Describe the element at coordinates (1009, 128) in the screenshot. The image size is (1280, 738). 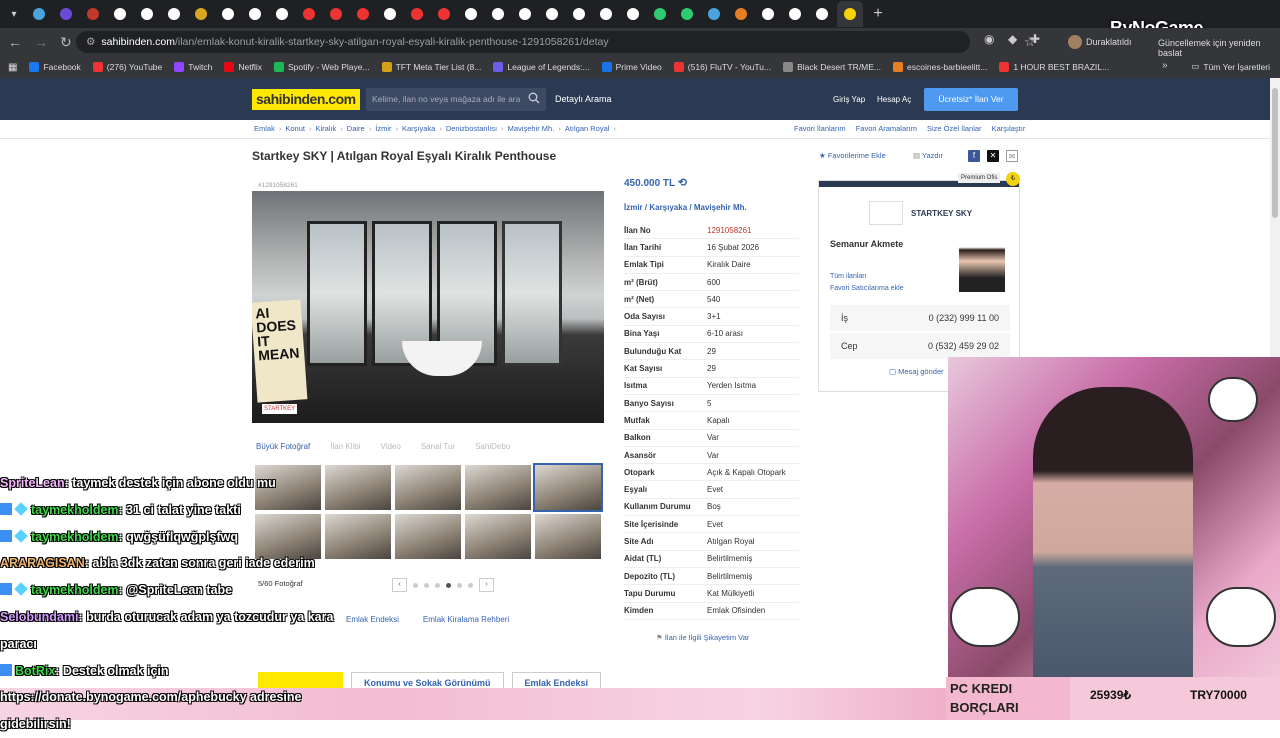
I see `user-link: Karşılaştır` at that location.